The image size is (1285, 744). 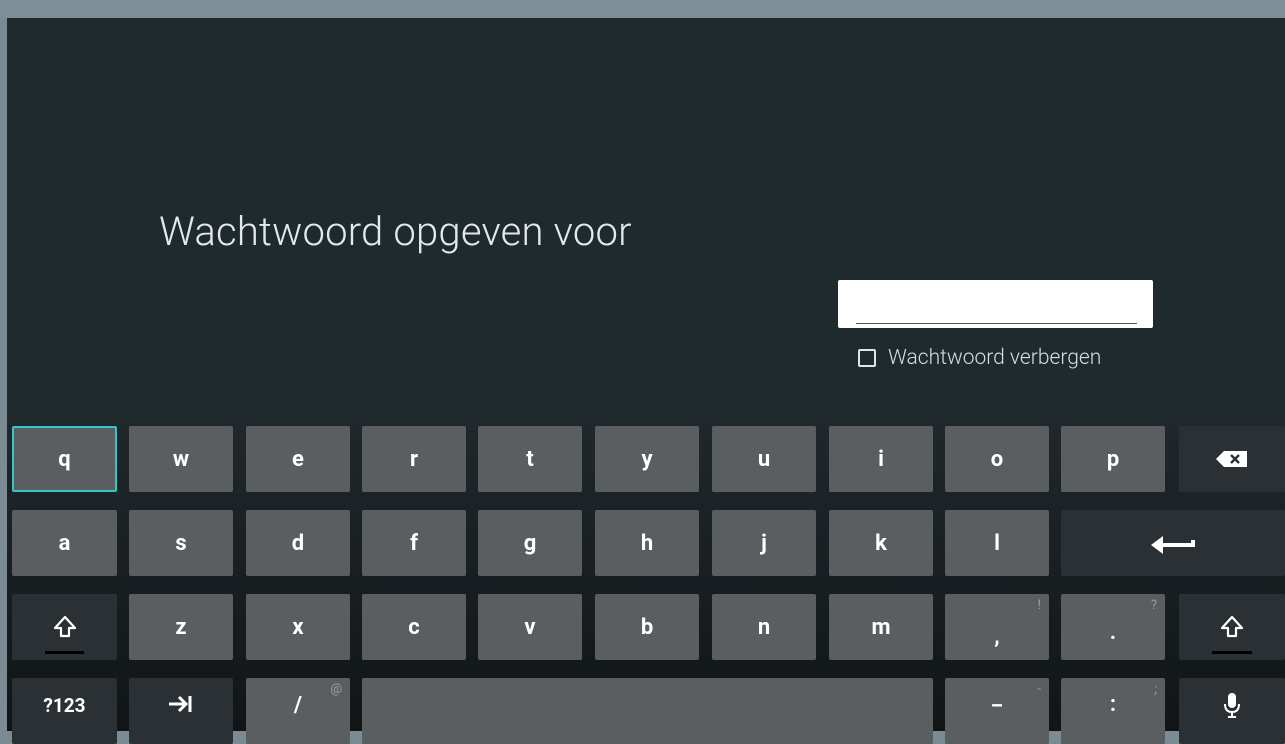 What do you see at coordinates (64, 459) in the screenshot?
I see `key-q: q` at bounding box center [64, 459].